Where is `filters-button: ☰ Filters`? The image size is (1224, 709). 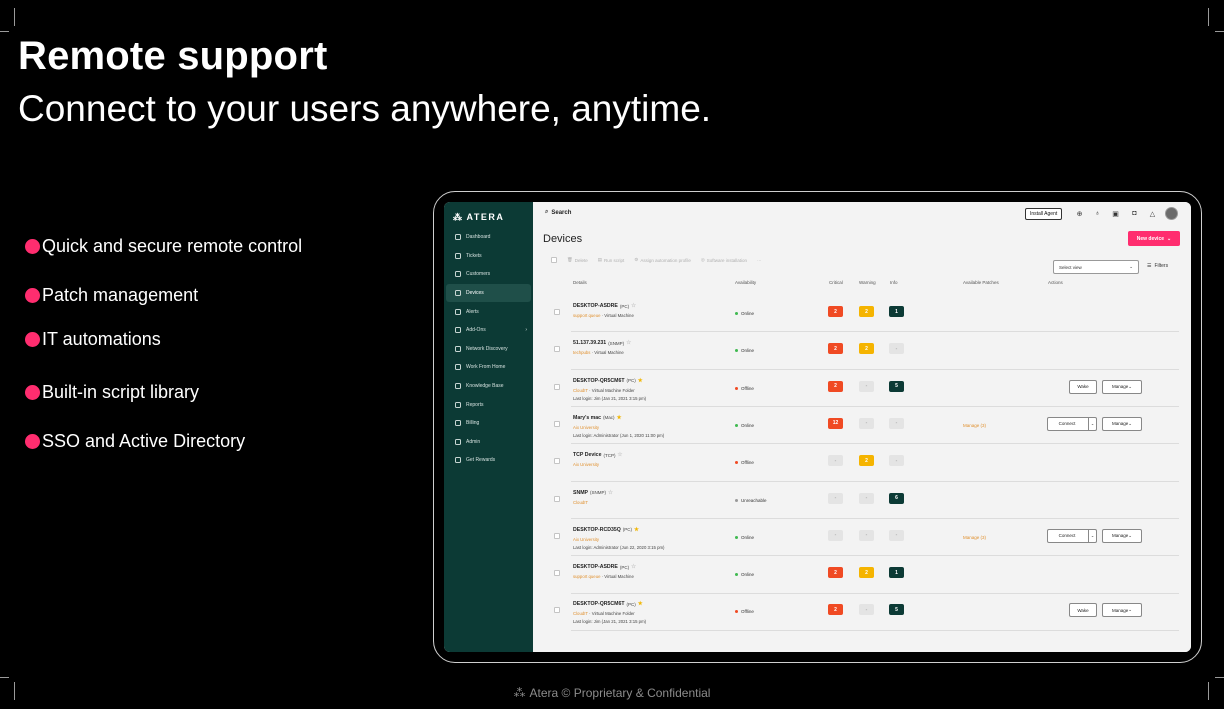 filters-button: ☰ Filters is located at coordinates (1157, 266).